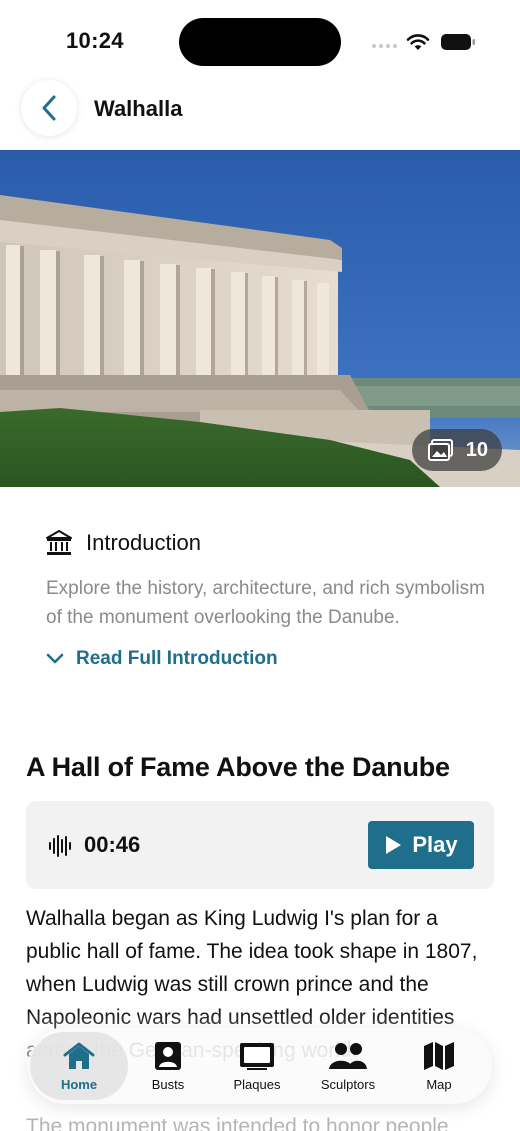  I want to click on tab-home-label: Home, so click(79, 1084).